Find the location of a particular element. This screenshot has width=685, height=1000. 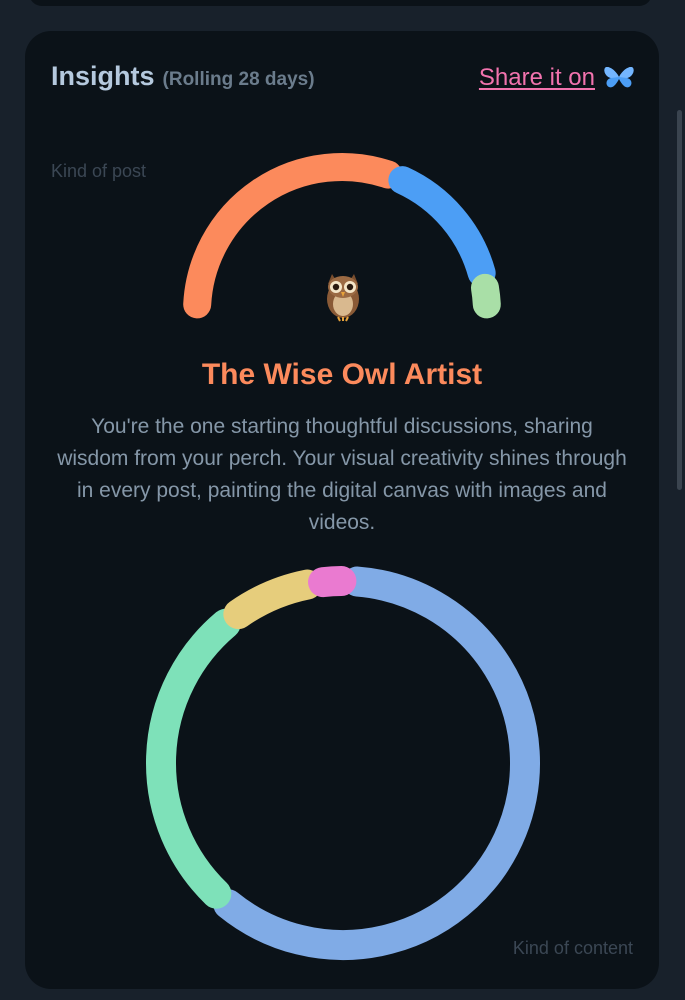

previous-card is located at coordinates (340, 3).